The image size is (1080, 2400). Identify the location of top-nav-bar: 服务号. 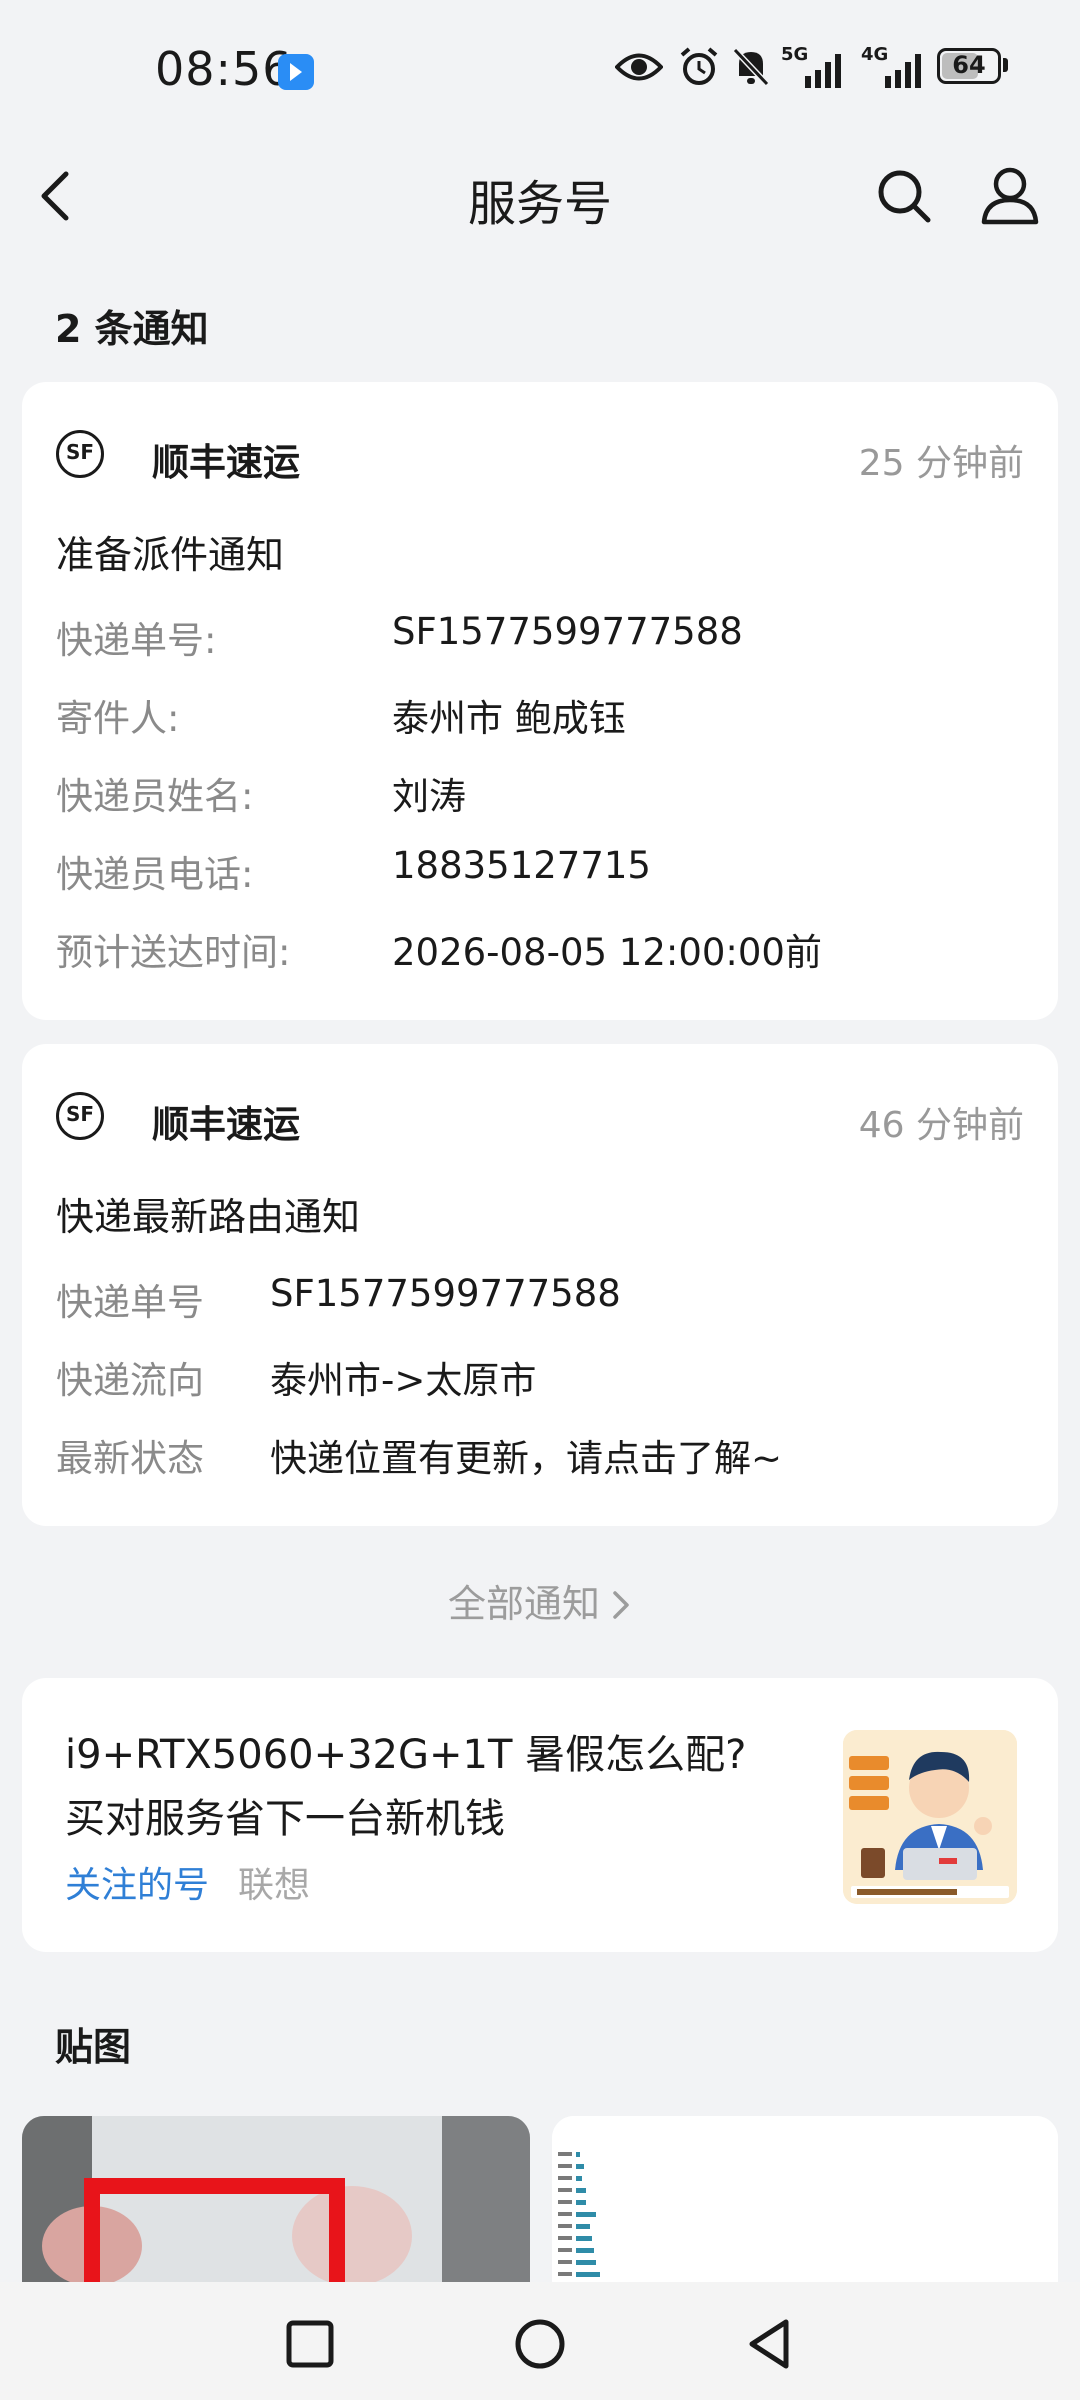
(540, 195).